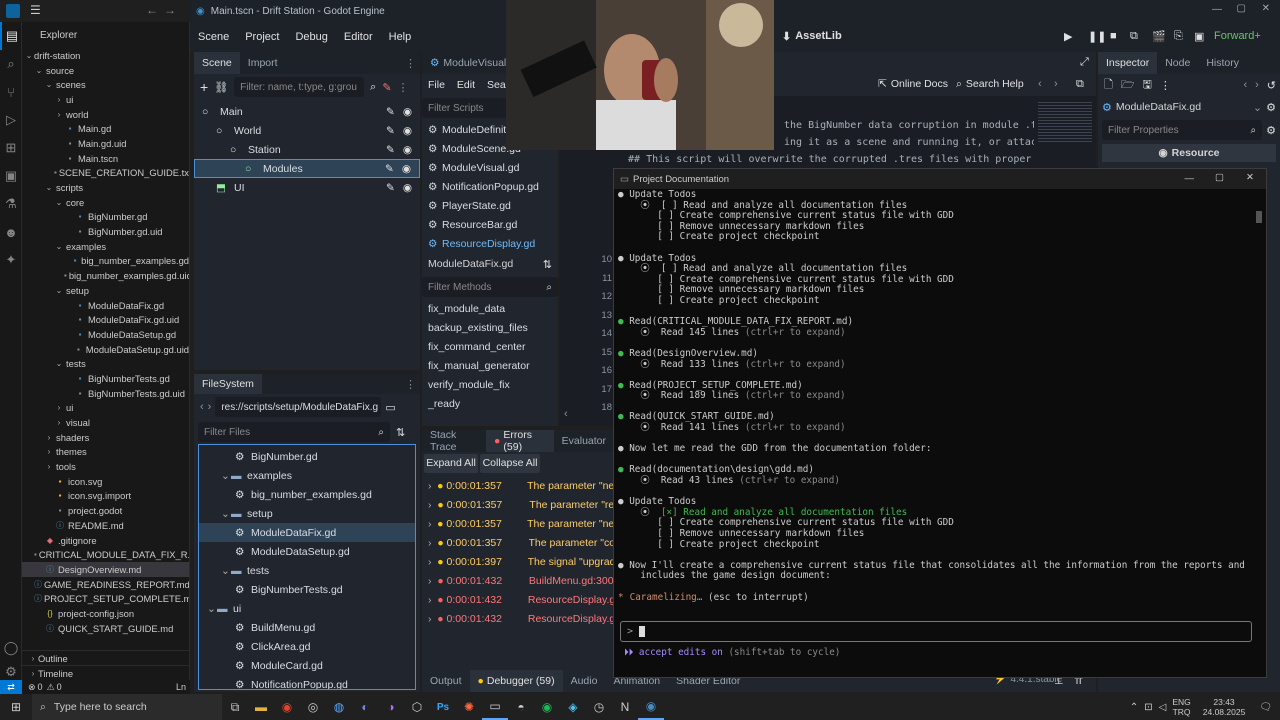 The image size is (1280, 720). Describe the element at coordinates (446, 681) in the screenshot. I see `bottom-tab: Output` at that location.